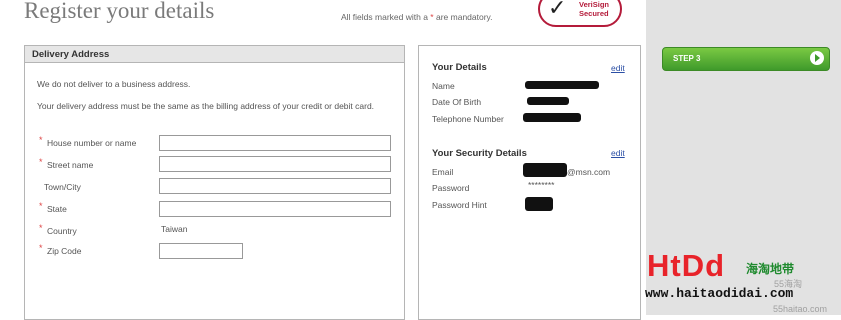 The height and width of the screenshot is (320, 841). Describe the element at coordinates (459, 205) in the screenshot. I see `password-hint-label: Password Hint` at that location.